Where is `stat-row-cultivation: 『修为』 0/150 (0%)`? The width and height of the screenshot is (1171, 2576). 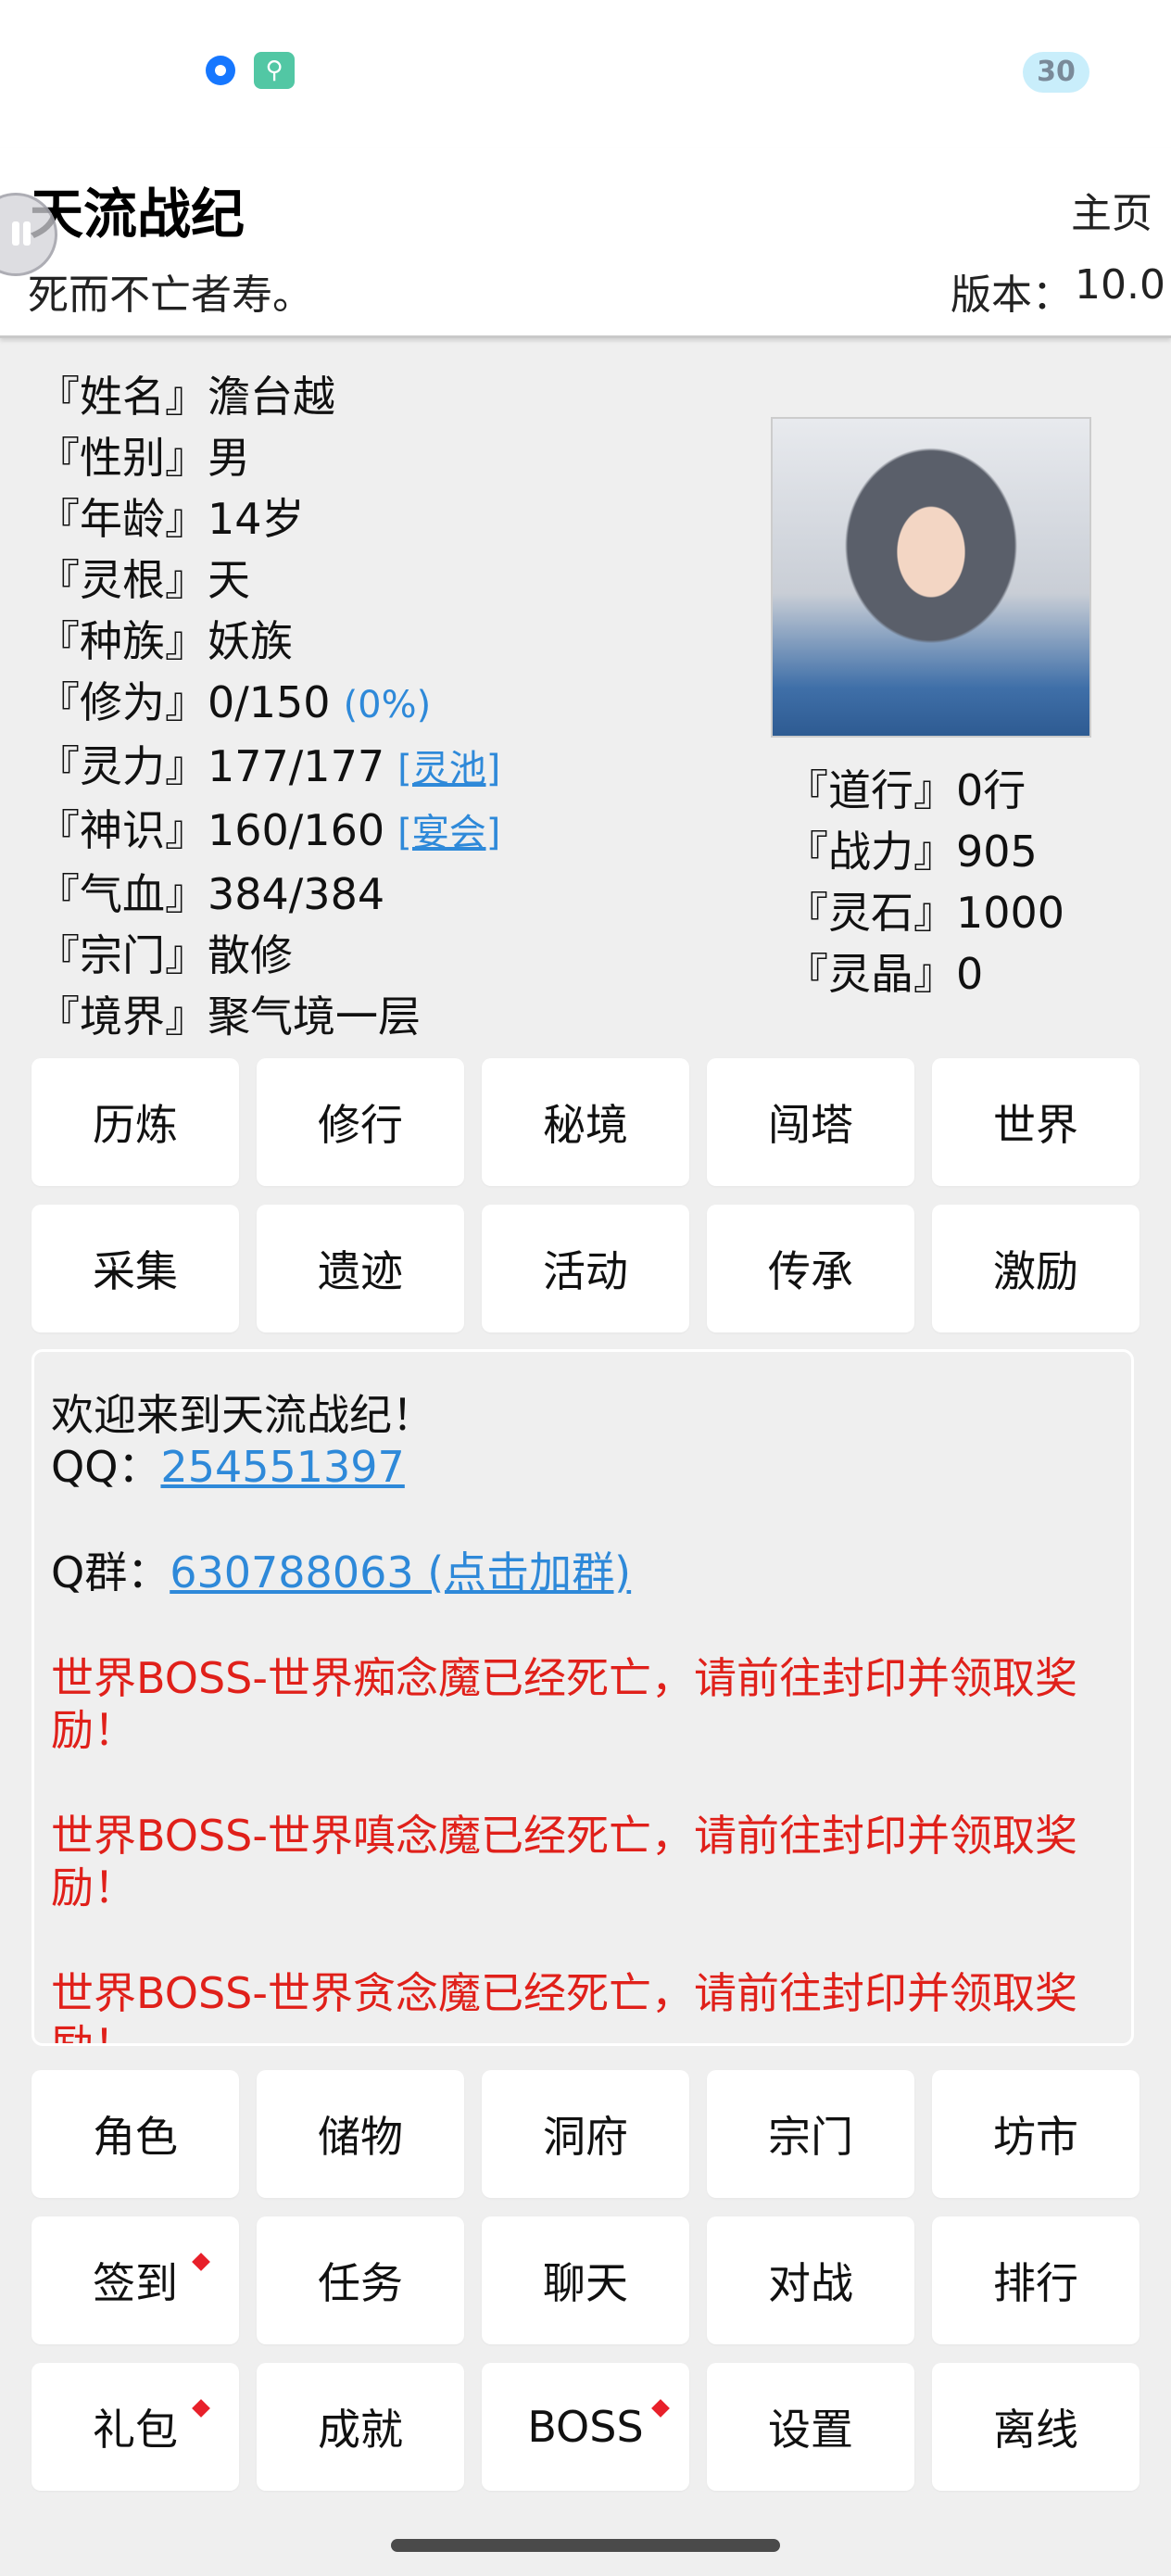 stat-row-cultivation: 『修为』 0/150 (0%) is located at coordinates (389, 704).